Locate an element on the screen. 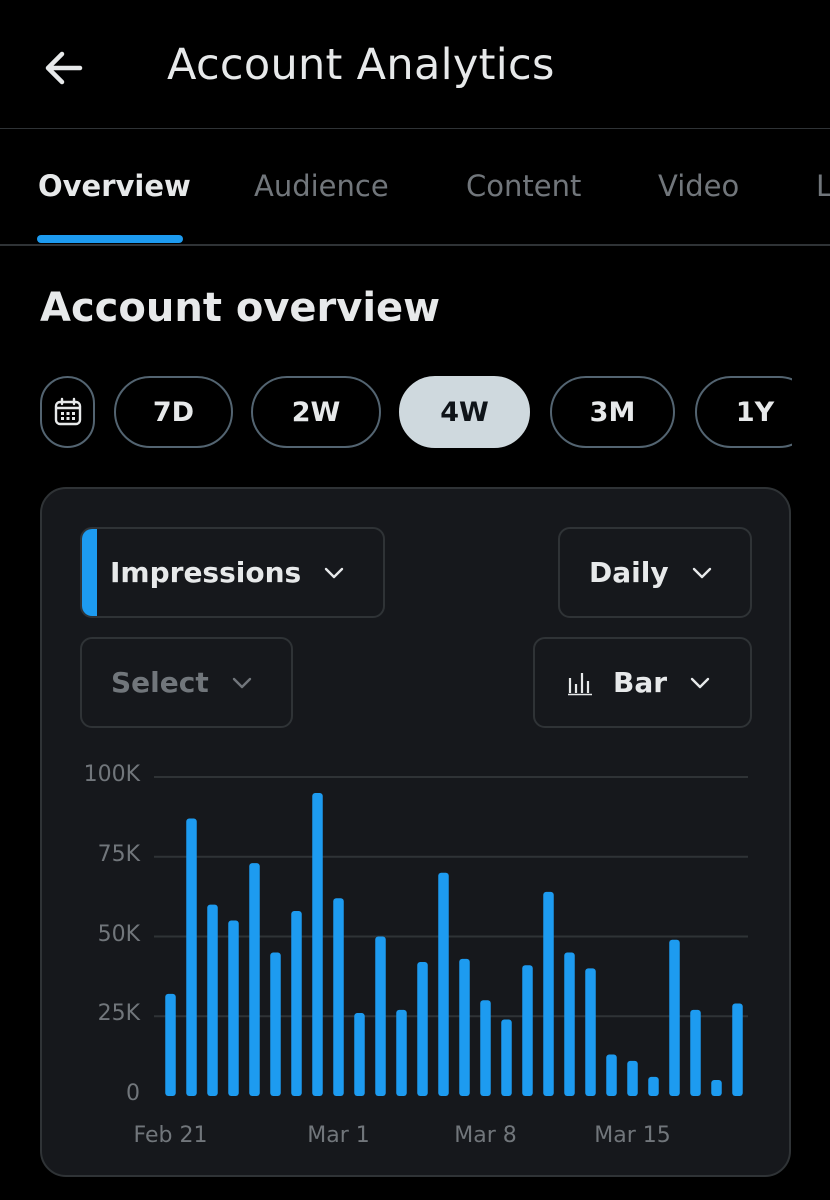  tab-overview: Overview is located at coordinates (114, 186).